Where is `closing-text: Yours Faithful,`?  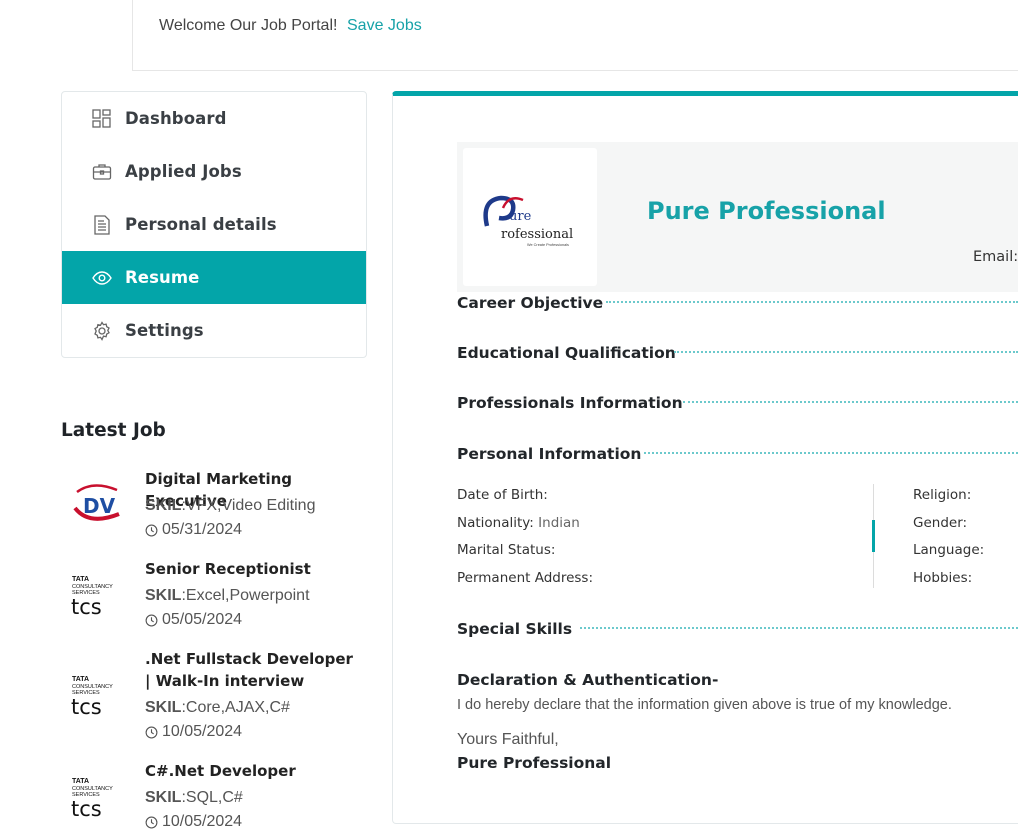
closing-text: Yours Faithful, is located at coordinates (508, 739).